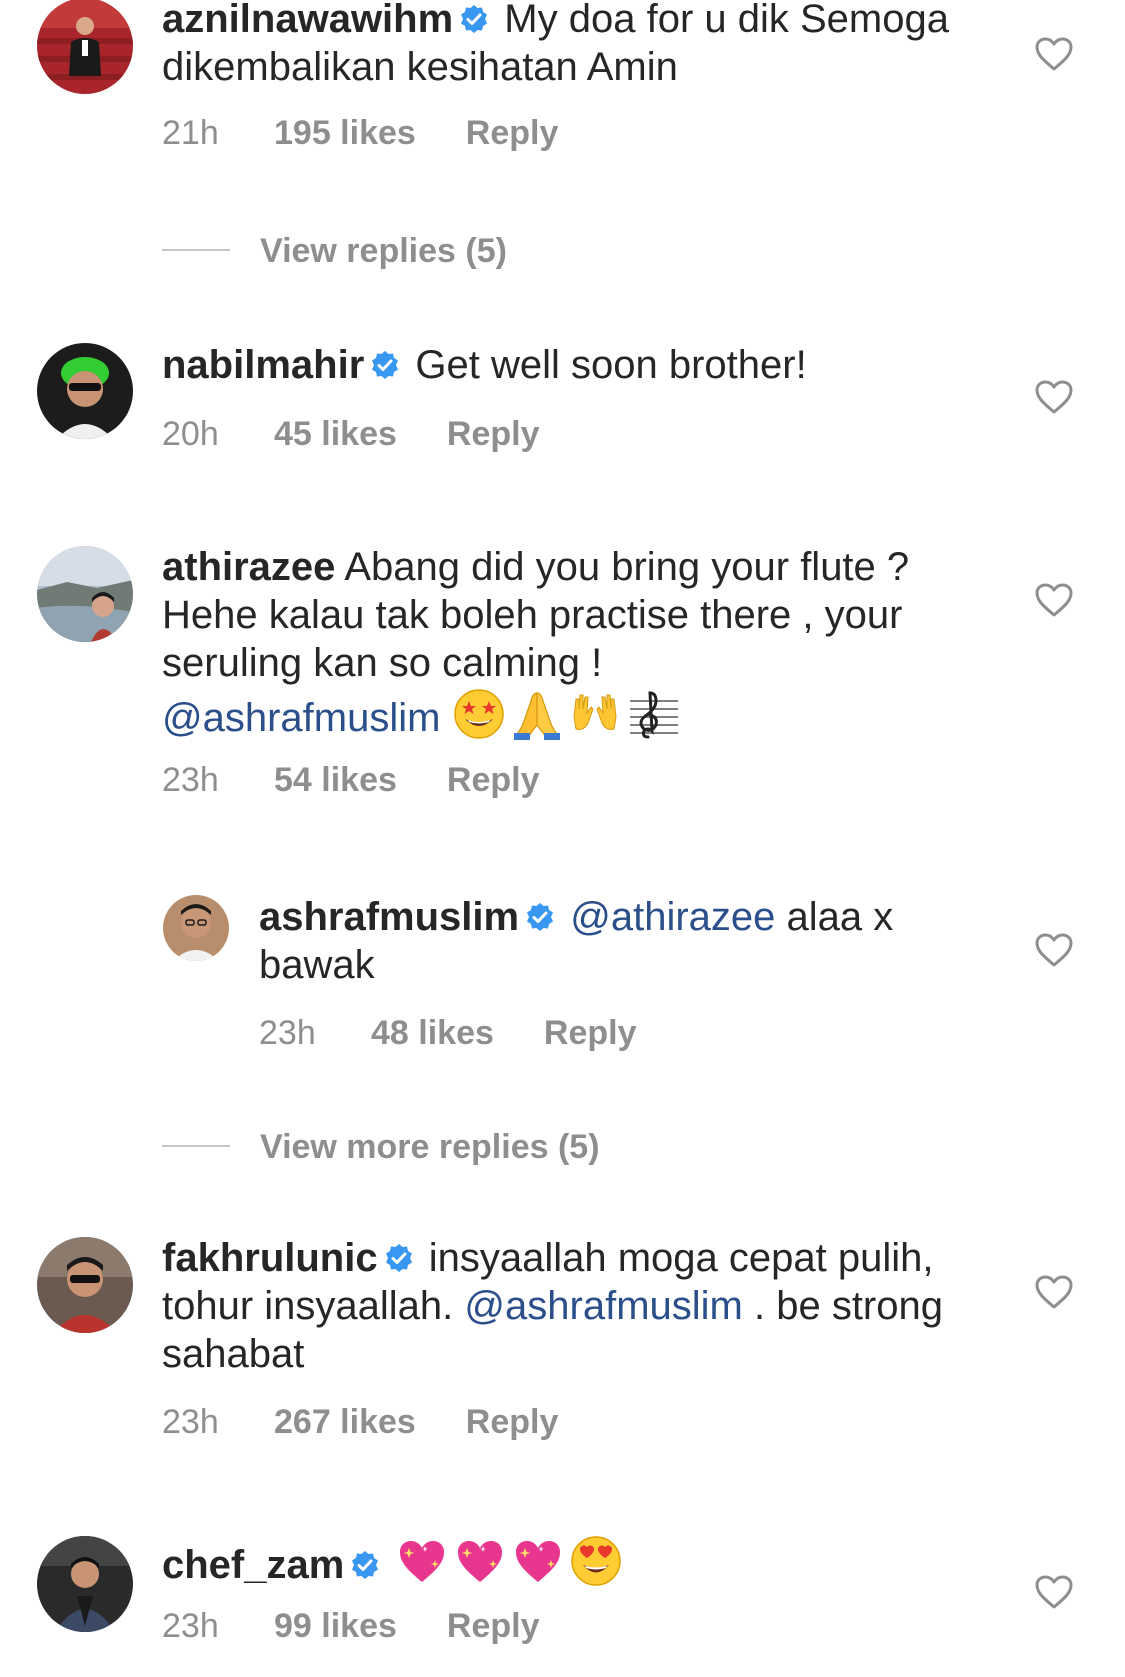 Image resolution: width=1125 pixels, height=1677 pixels. I want to click on comment-meta: 21h 195 likes Reply, so click(360, 133).